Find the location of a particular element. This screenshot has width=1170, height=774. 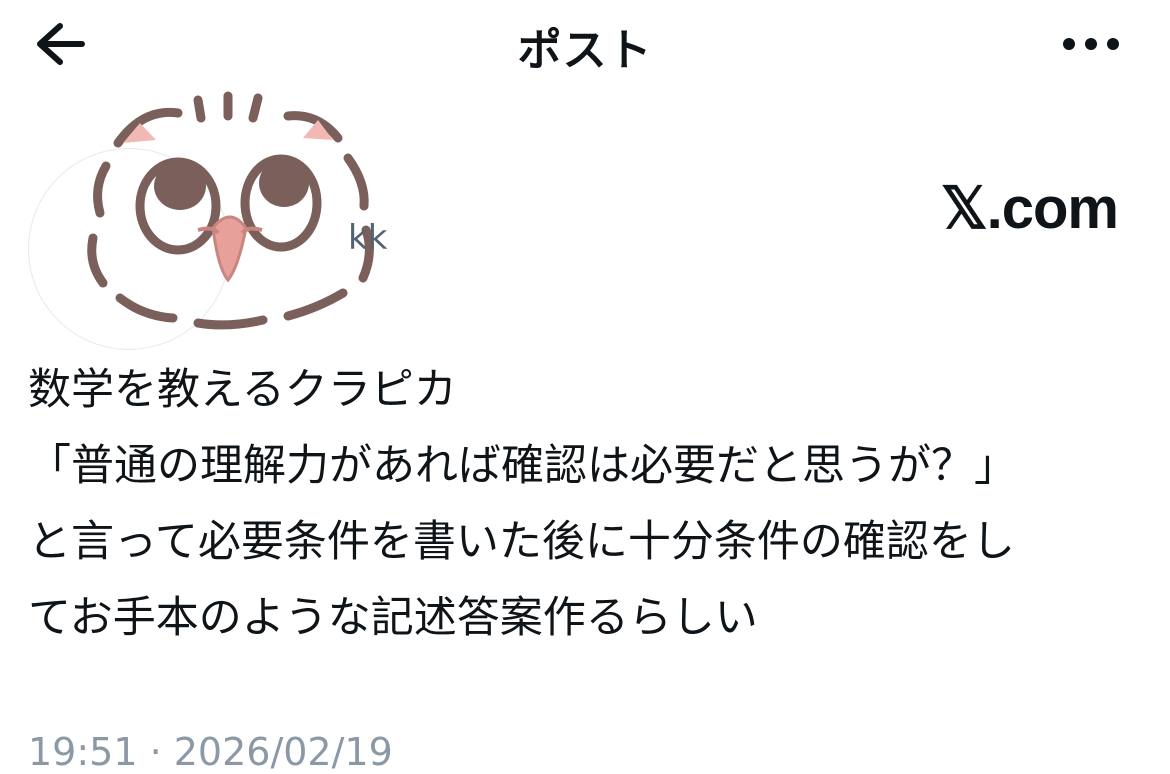

site-watermark: 𝕏.com is located at coordinates (1029, 208).